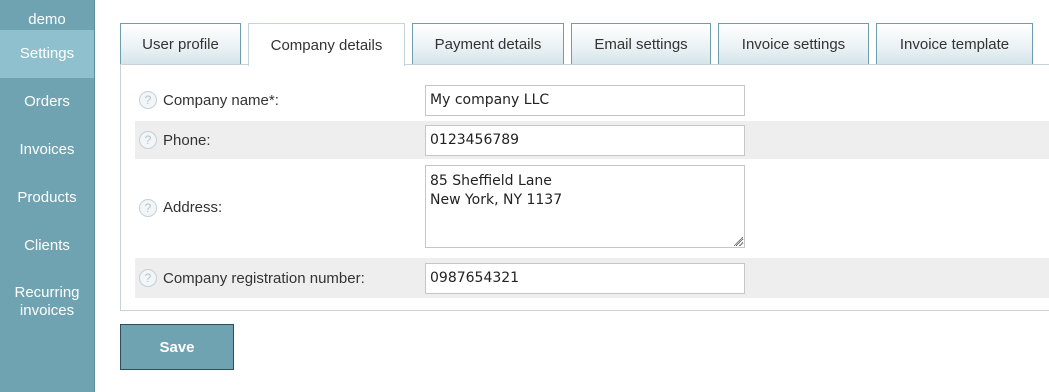  Describe the element at coordinates (488, 44) in the screenshot. I see `tab-payment-details: Payment details` at that location.